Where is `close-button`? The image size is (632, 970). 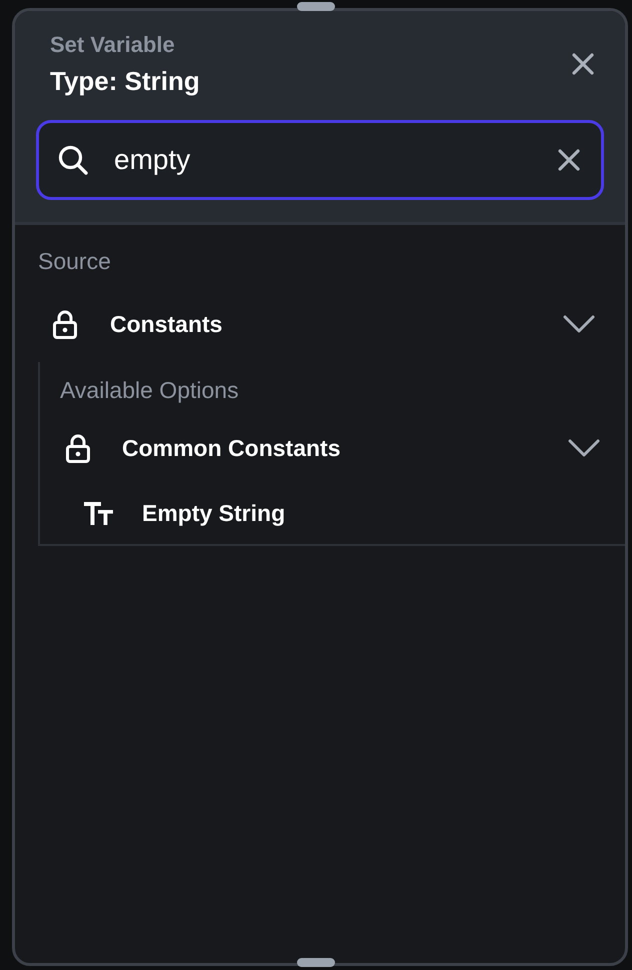
close-button is located at coordinates (583, 63).